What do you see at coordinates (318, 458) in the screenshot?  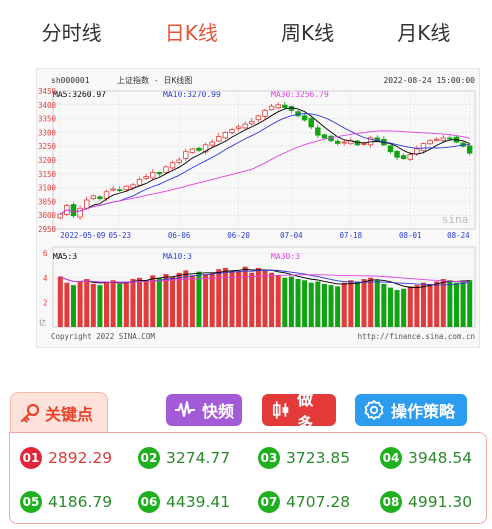 I see `keypoint-value: 3723.85` at bounding box center [318, 458].